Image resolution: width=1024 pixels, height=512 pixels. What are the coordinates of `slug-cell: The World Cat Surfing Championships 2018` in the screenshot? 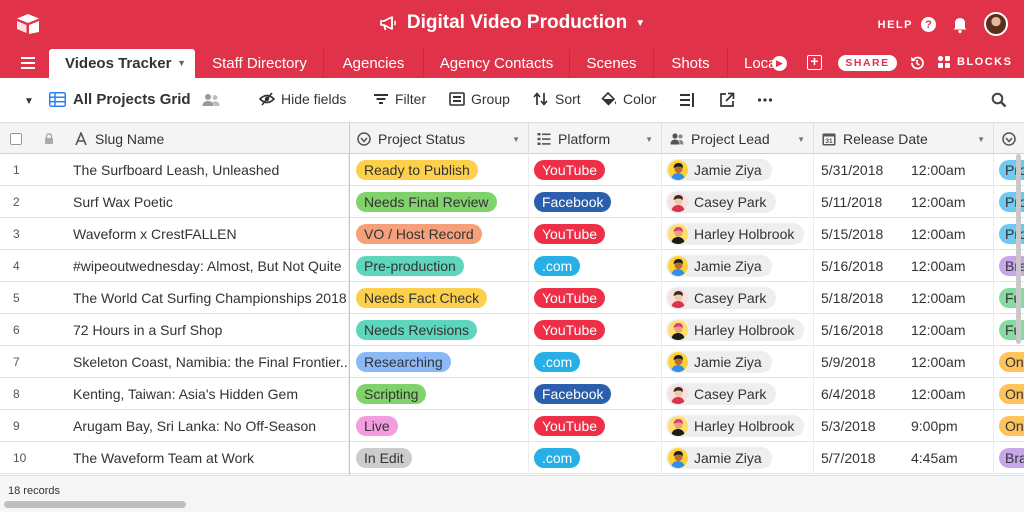 It's located at (174, 298).